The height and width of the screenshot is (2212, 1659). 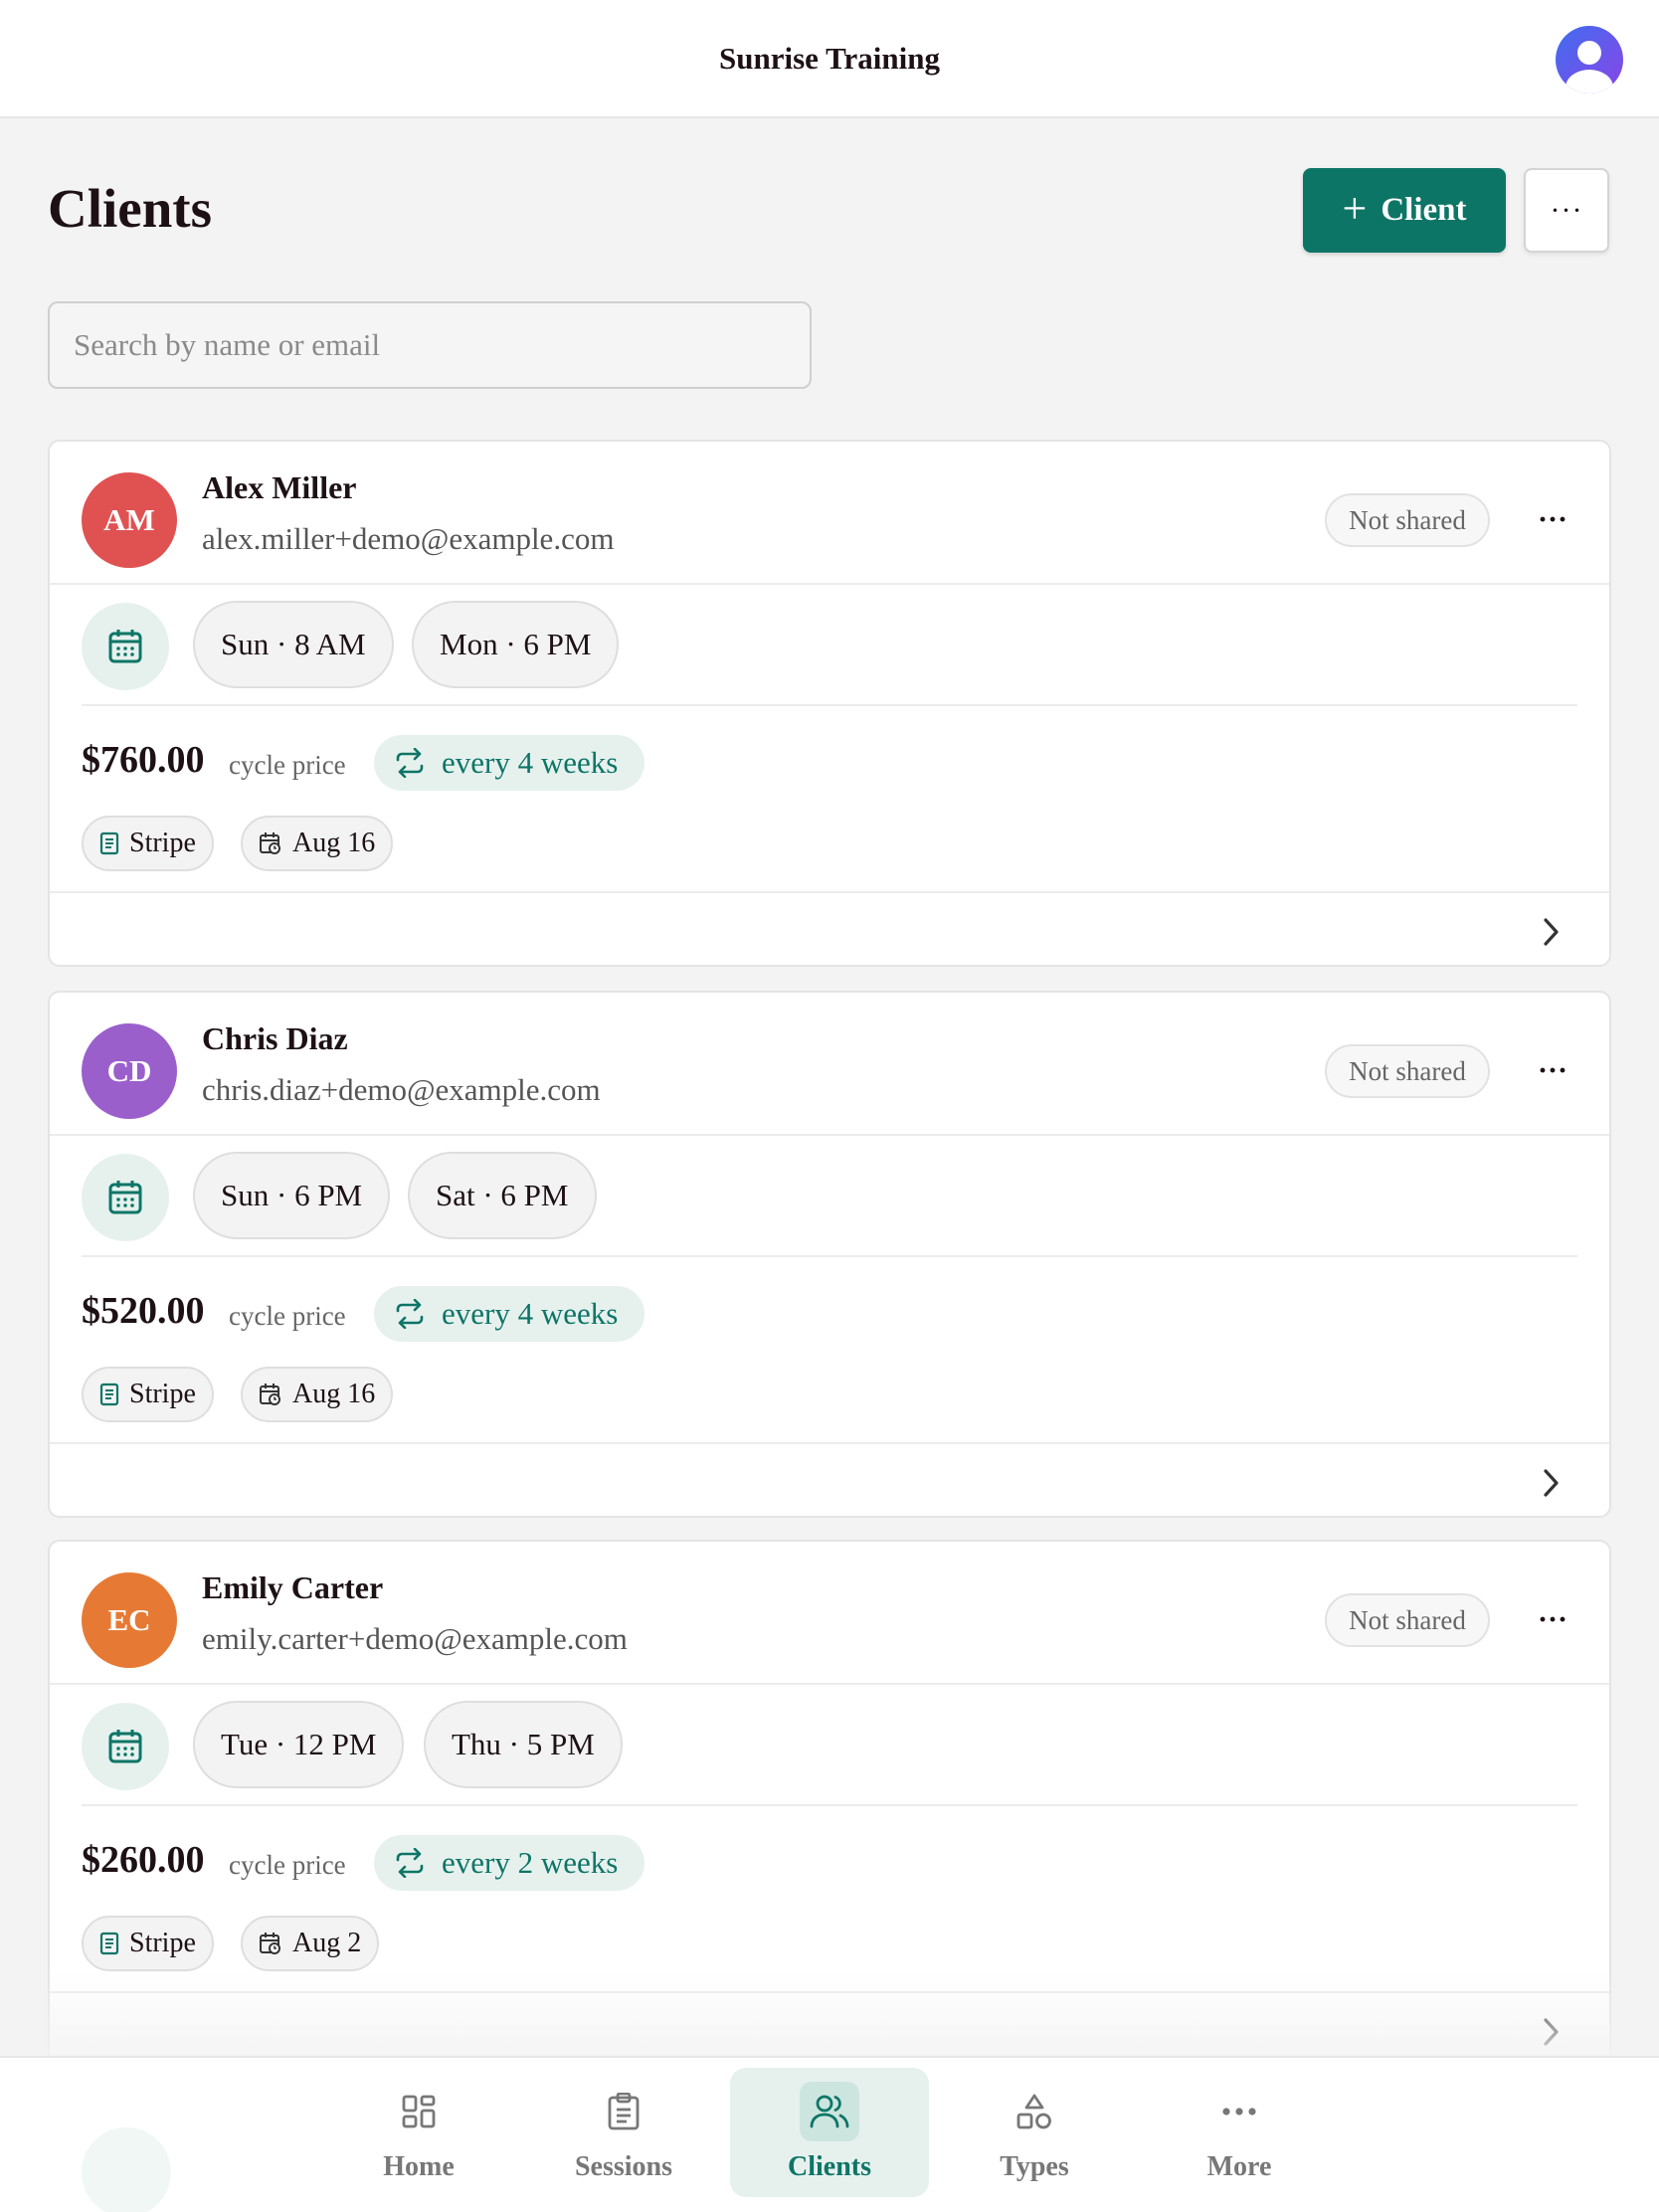 I want to click on nav-item-types: Types, so click(x=1034, y=2132).